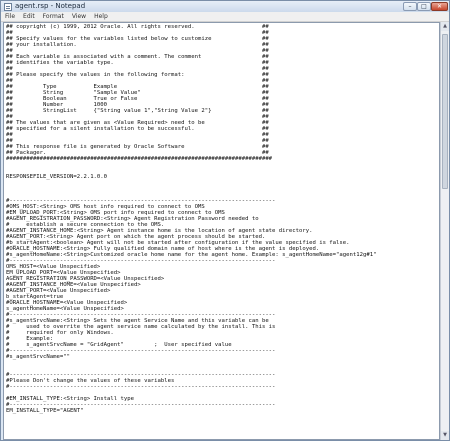 This screenshot has height=441, width=450. Describe the element at coordinates (444, 231) in the screenshot. I see `vertical-scrollbar: ▲ ▼` at that location.